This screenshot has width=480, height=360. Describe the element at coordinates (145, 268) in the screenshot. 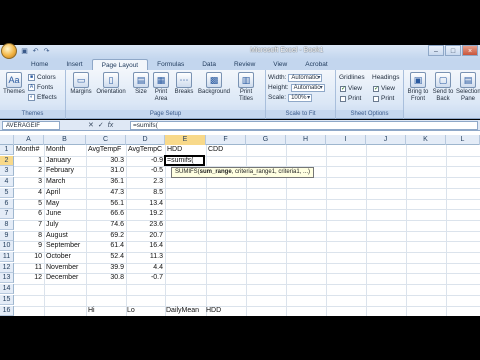

I see `cell-avg-temp-c: 4.4` at that location.